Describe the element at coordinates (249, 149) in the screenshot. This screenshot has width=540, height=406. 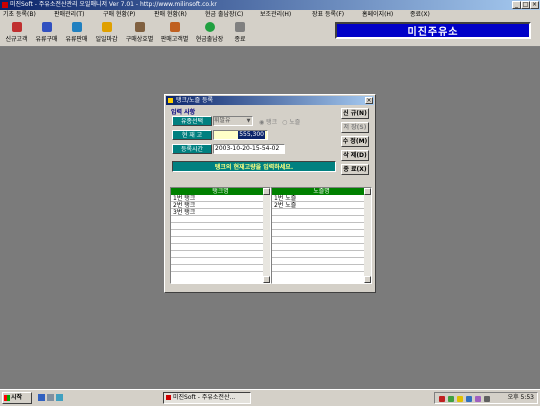
I see `datetime-field: 2003-10-20-15-54-02` at that location.